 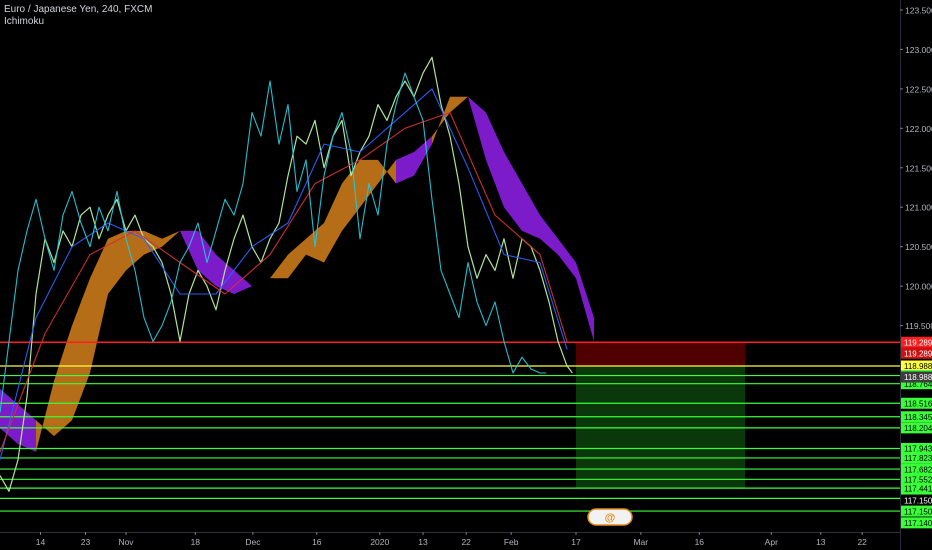 What do you see at coordinates (918, 417) in the screenshot?
I see `price-badge-label: 118.345` at bounding box center [918, 417].